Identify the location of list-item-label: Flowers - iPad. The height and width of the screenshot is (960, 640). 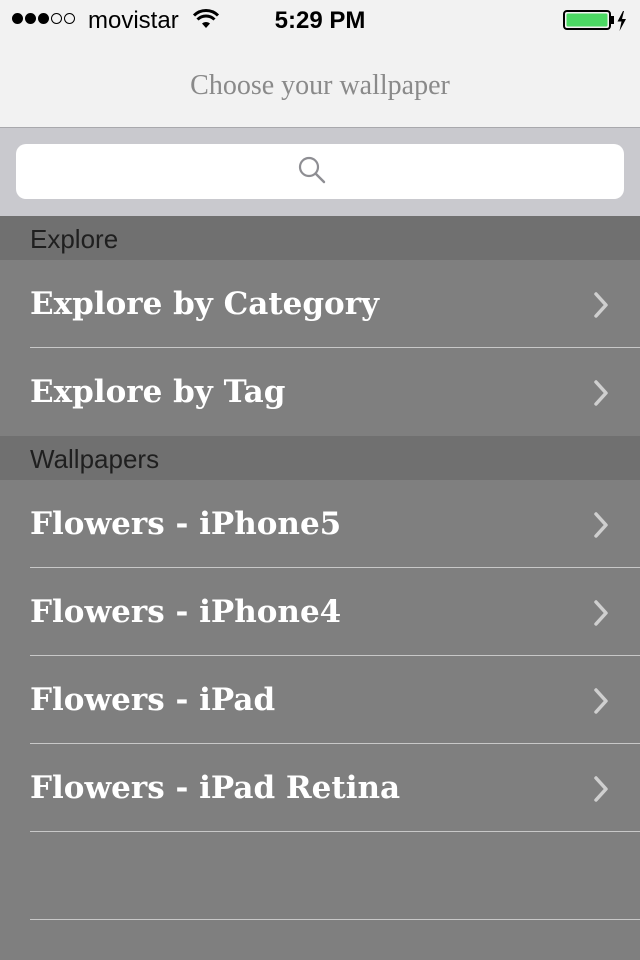
(153, 700).